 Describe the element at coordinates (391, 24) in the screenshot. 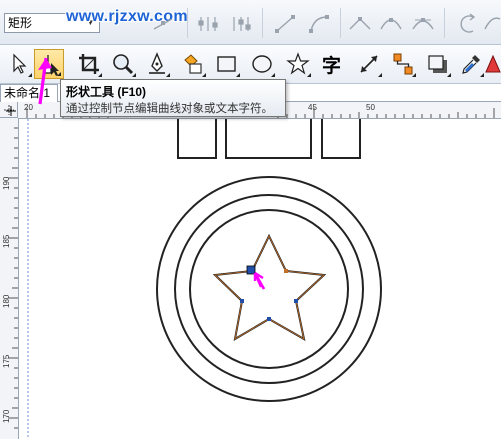

I see `smooth-node-icon` at that location.